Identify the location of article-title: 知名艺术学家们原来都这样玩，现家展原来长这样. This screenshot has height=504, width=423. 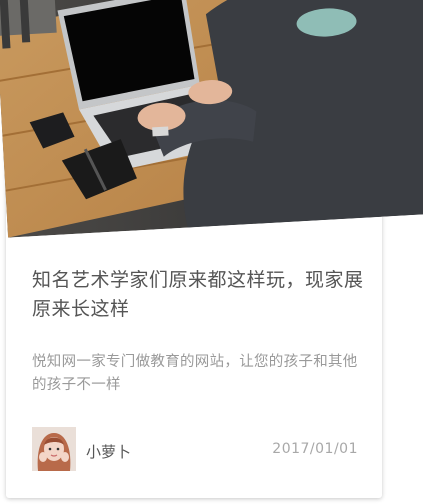
(198, 295).